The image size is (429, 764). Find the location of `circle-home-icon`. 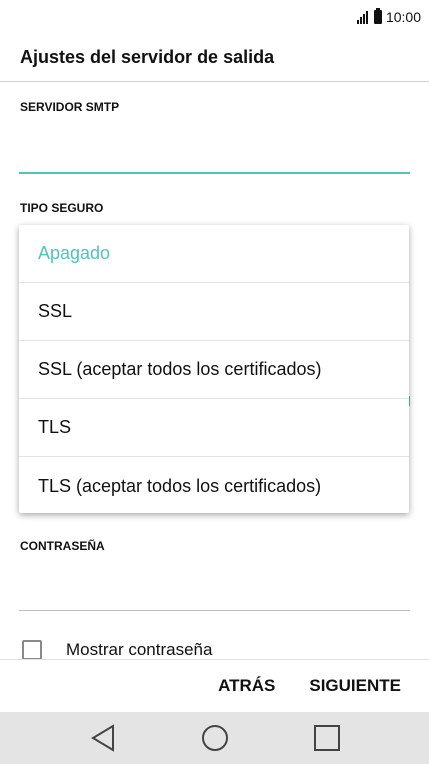

circle-home-icon is located at coordinates (214, 738).